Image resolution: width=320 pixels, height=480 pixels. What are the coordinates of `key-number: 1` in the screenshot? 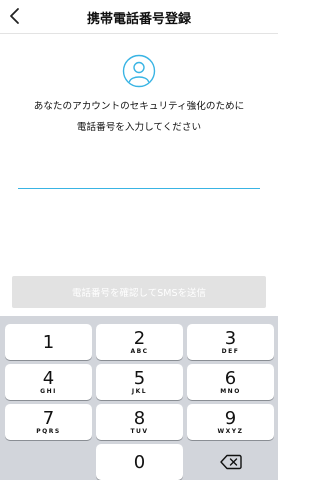 It's located at (48, 342).